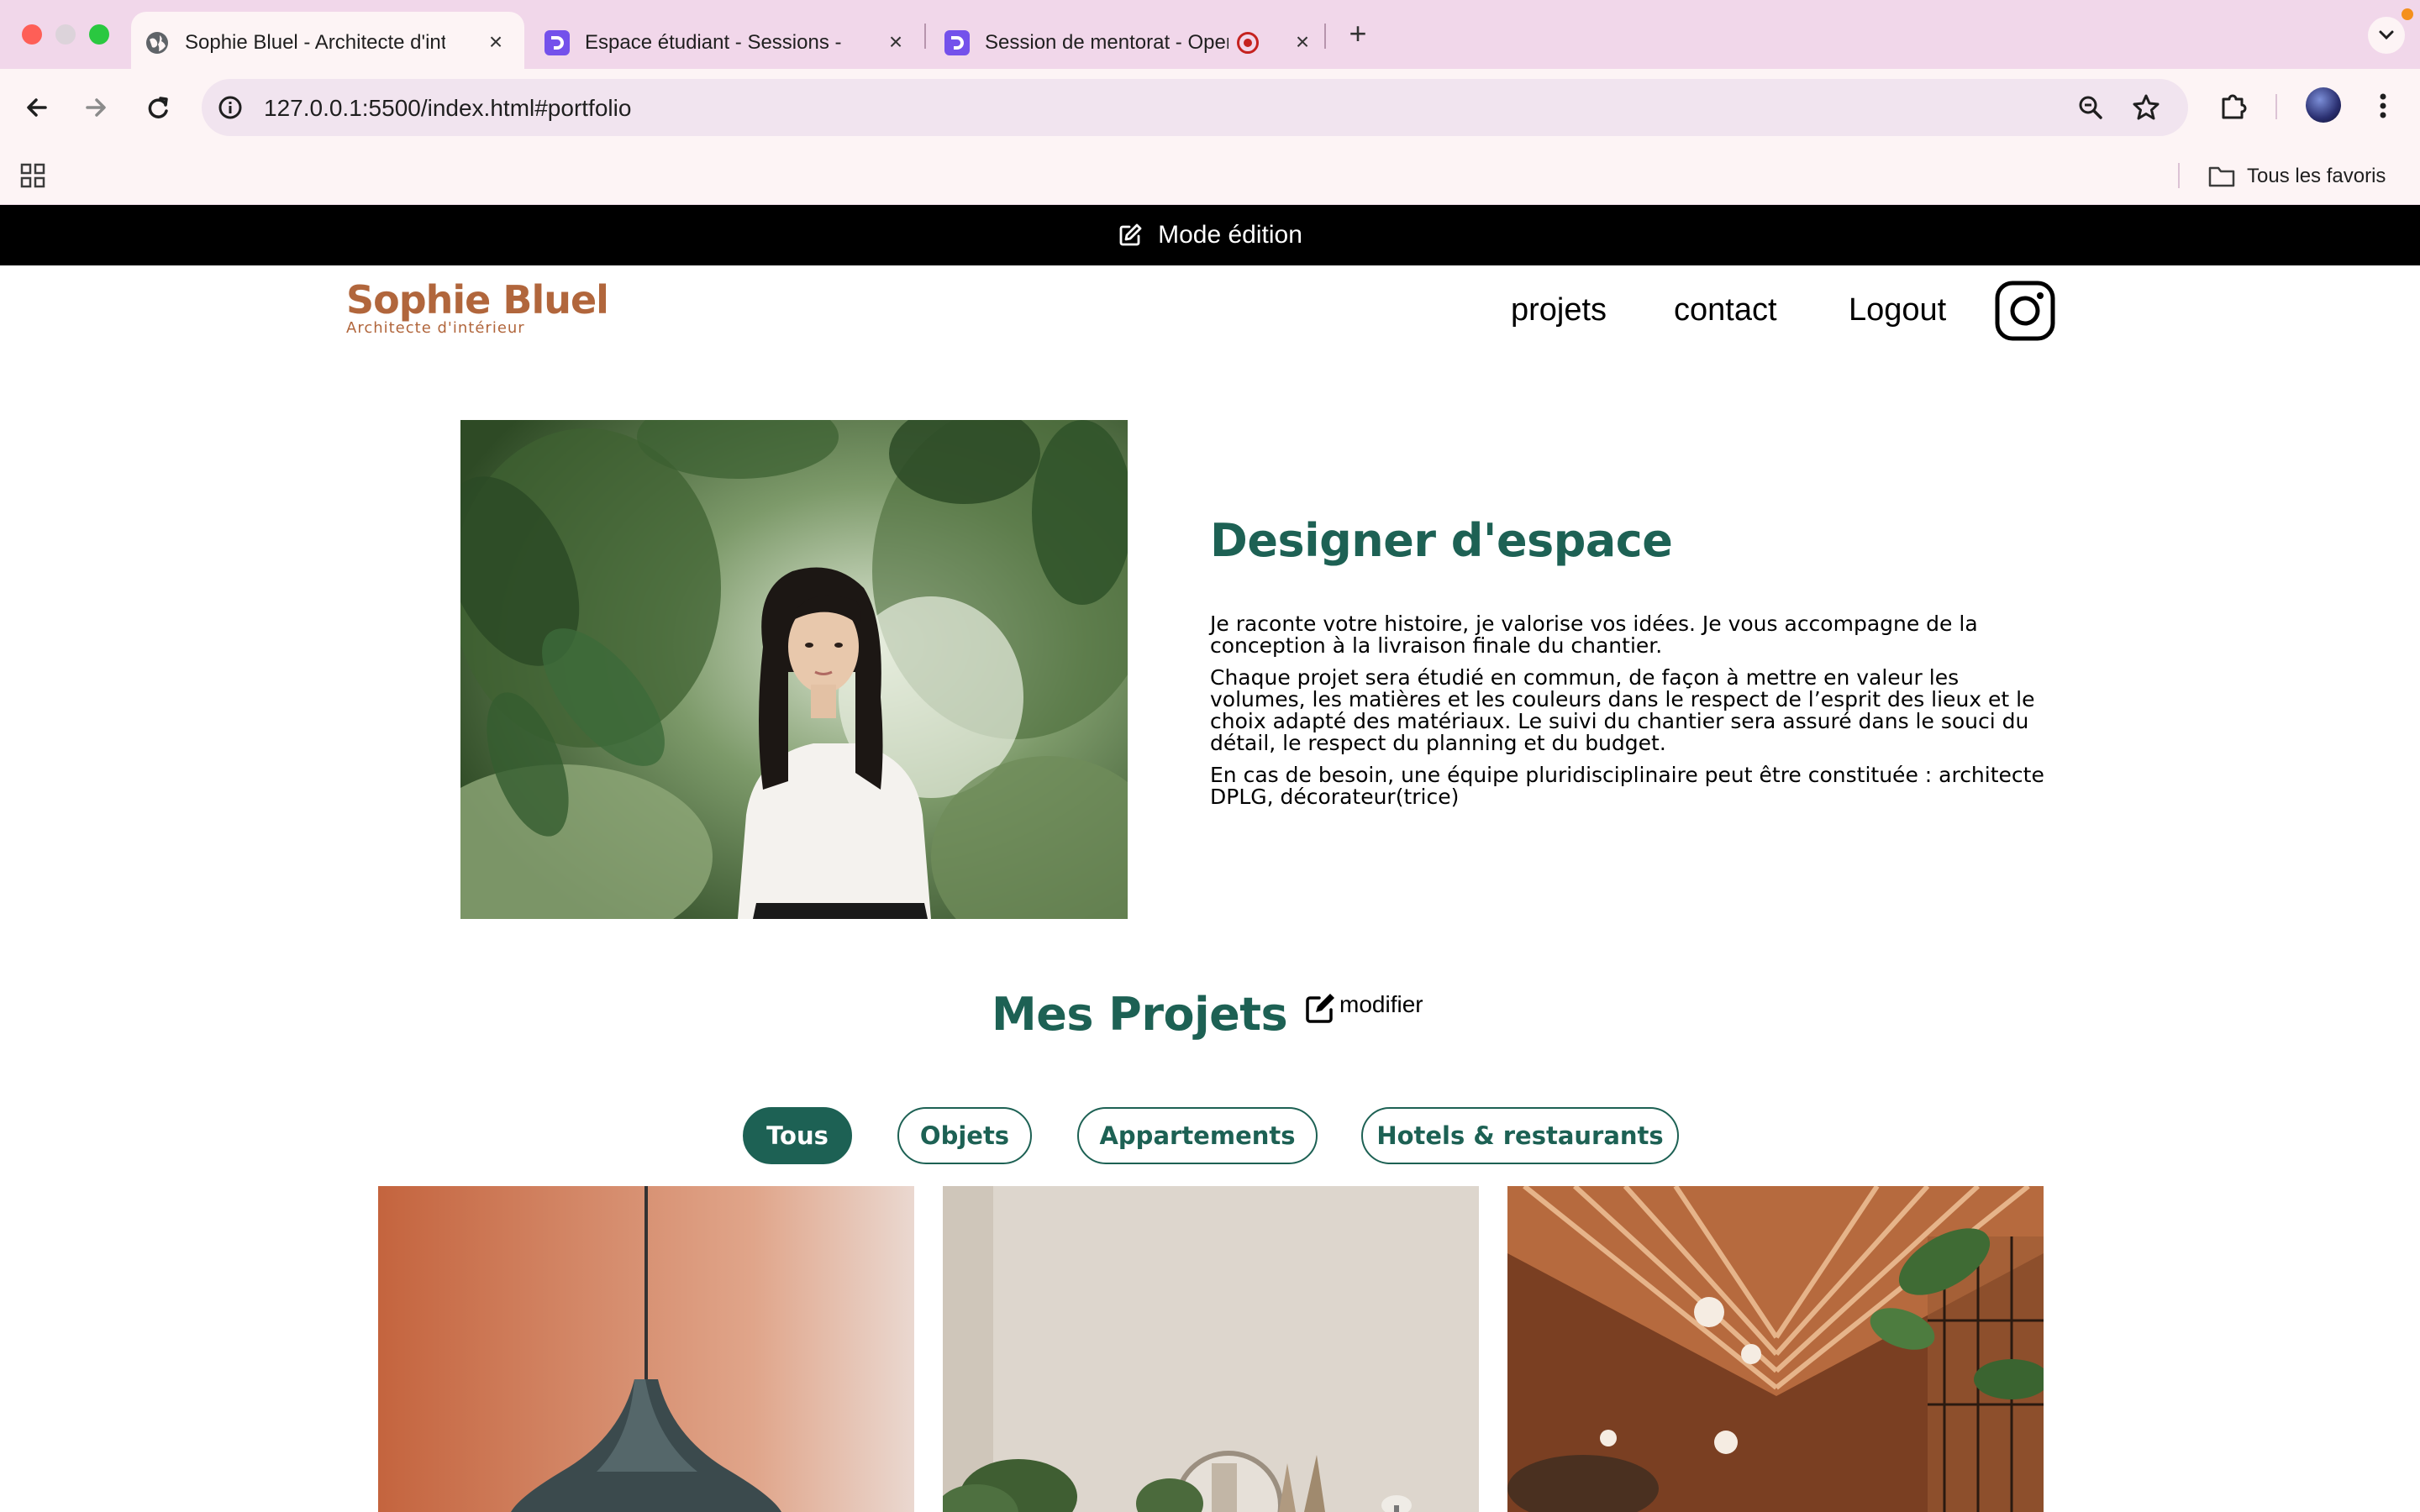 The image size is (2420, 1512). What do you see at coordinates (1898, 310) in the screenshot?
I see `nav-logout: Logout` at bounding box center [1898, 310].